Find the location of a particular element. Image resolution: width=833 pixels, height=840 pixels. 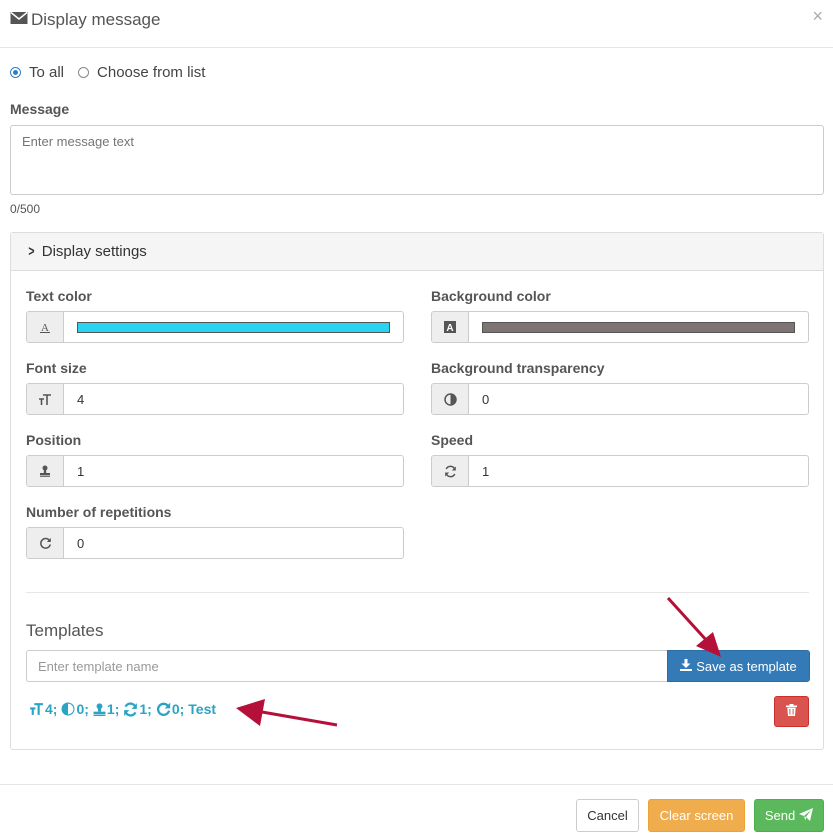

background-transparency-label: Background transparency is located at coordinates (518, 368).